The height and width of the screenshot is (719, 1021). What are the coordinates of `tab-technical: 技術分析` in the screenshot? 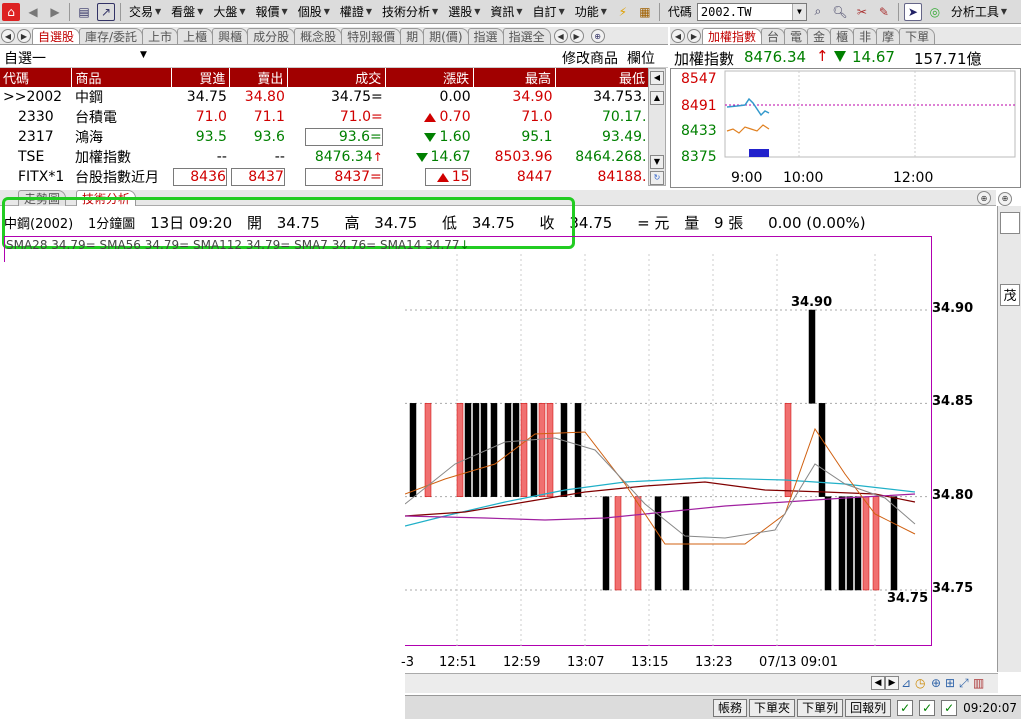 It's located at (106, 198).